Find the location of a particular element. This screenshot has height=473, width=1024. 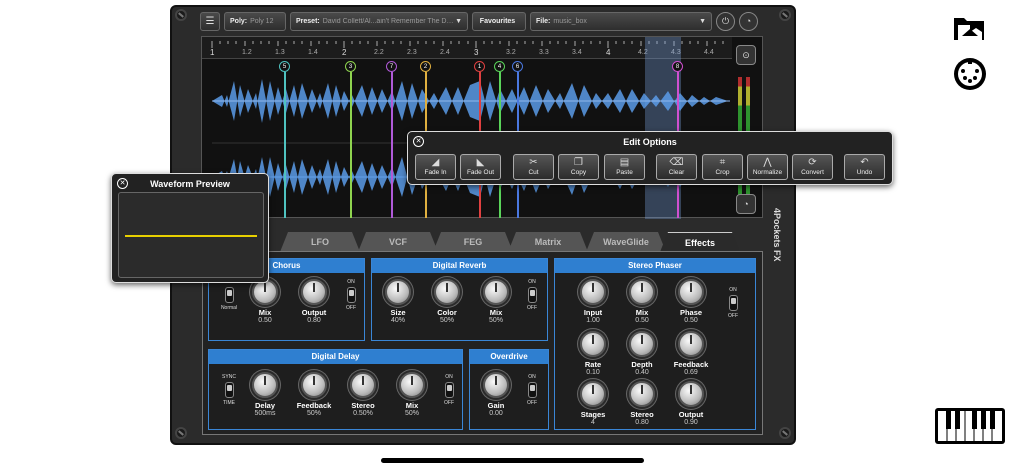

zoom-icon: ⊙ is located at coordinates (746, 54).